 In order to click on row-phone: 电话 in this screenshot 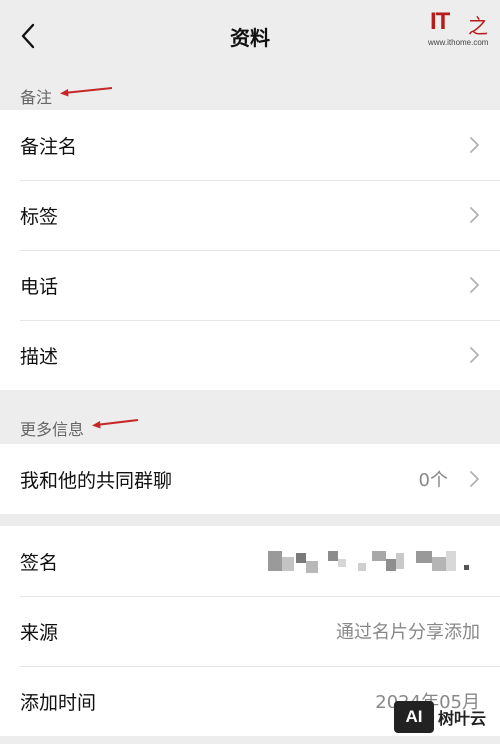, I will do `click(250, 285)`.